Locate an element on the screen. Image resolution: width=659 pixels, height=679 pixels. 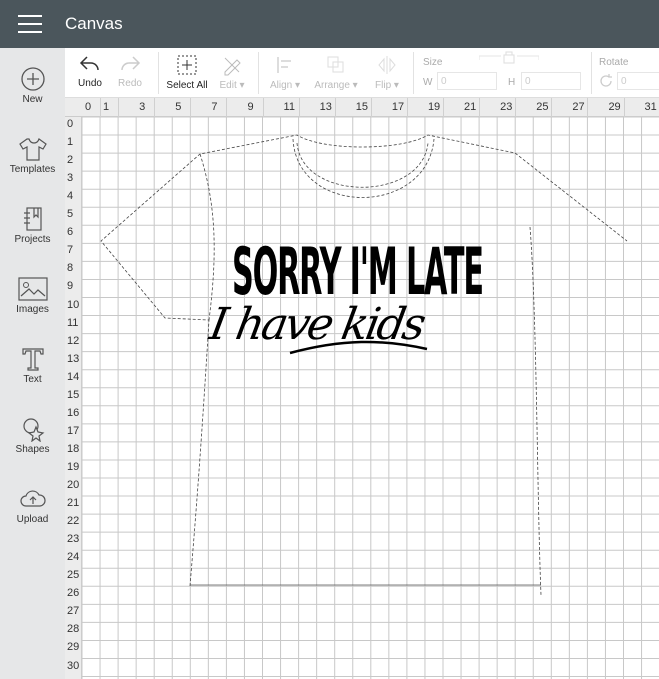
column-label: 29 is located at coordinates (614, 107).